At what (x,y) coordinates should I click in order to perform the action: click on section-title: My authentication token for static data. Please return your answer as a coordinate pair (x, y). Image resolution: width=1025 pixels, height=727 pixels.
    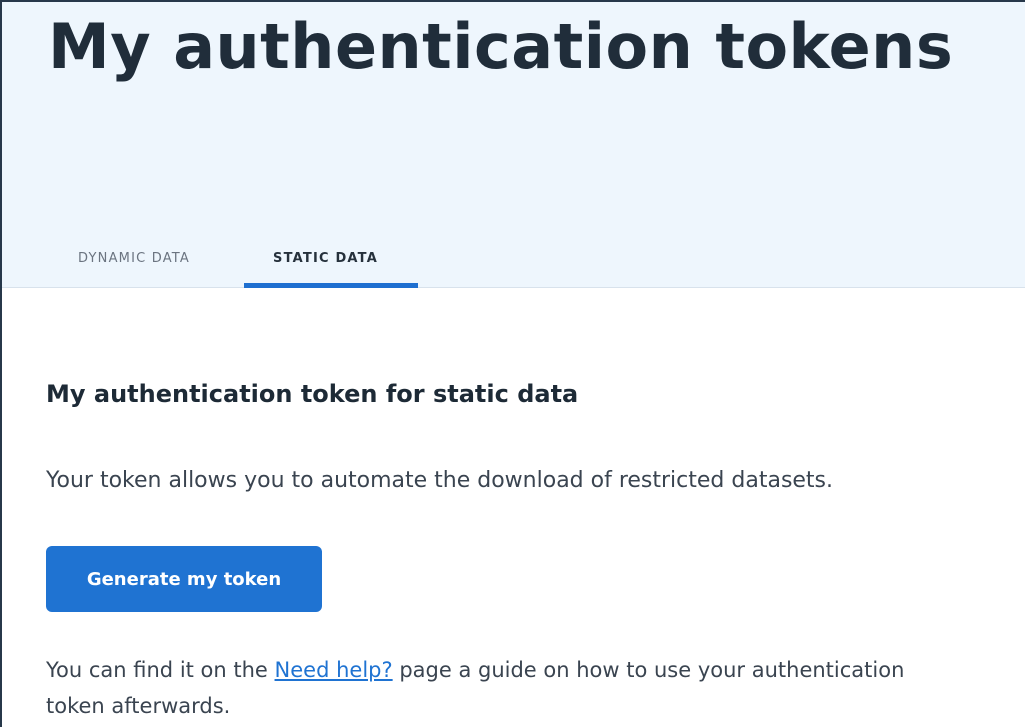
    Looking at the image, I should click on (312, 394).